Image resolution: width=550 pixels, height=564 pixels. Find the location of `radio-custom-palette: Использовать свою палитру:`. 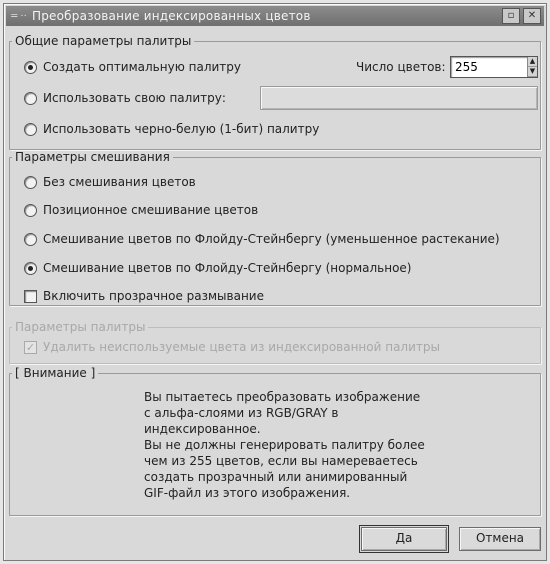

radio-custom-palette: Использовать свою палитру: is located at coordinates (125, 98).